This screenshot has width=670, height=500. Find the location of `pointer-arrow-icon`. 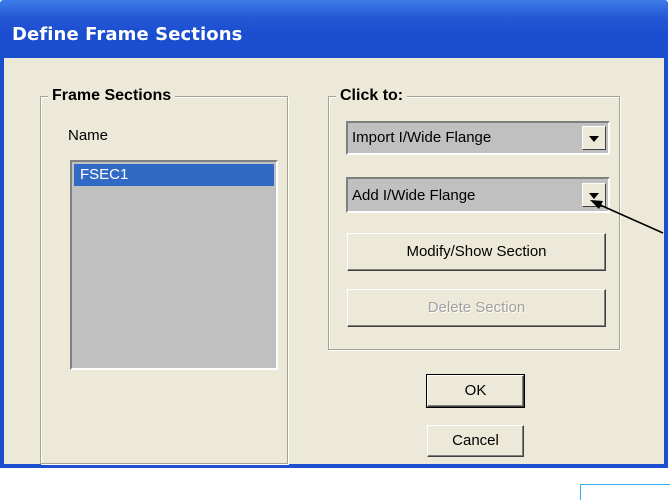

pointer-arrow-icon is located at coordinates (627, 217).